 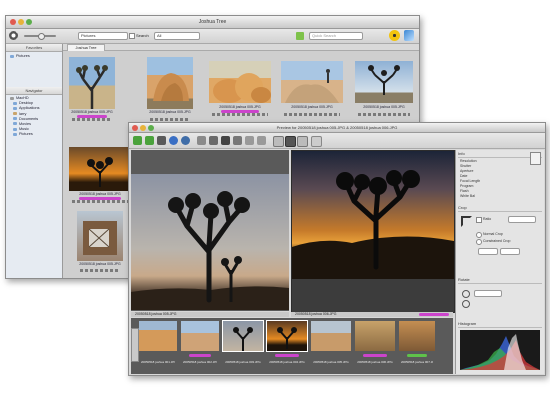 I want to click on rotate-left-icon, so click(x=466, y=294).